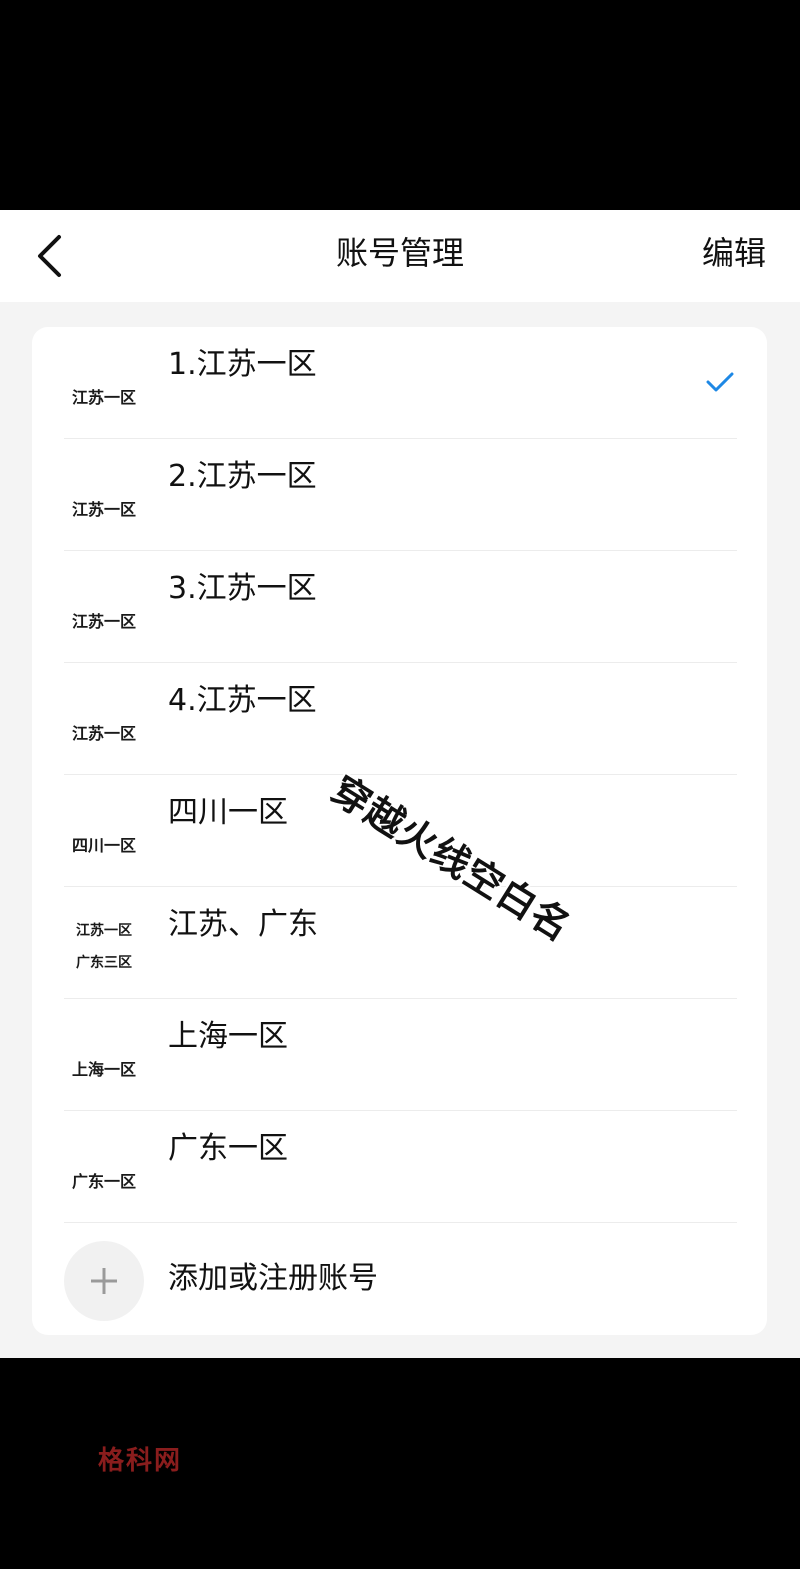 This screenshot has width=800, height=1569. Describe the element at coordinates (399, 383) in the screenshot. I see `account-row: 江苏一区 1.江苏一区` at that location.